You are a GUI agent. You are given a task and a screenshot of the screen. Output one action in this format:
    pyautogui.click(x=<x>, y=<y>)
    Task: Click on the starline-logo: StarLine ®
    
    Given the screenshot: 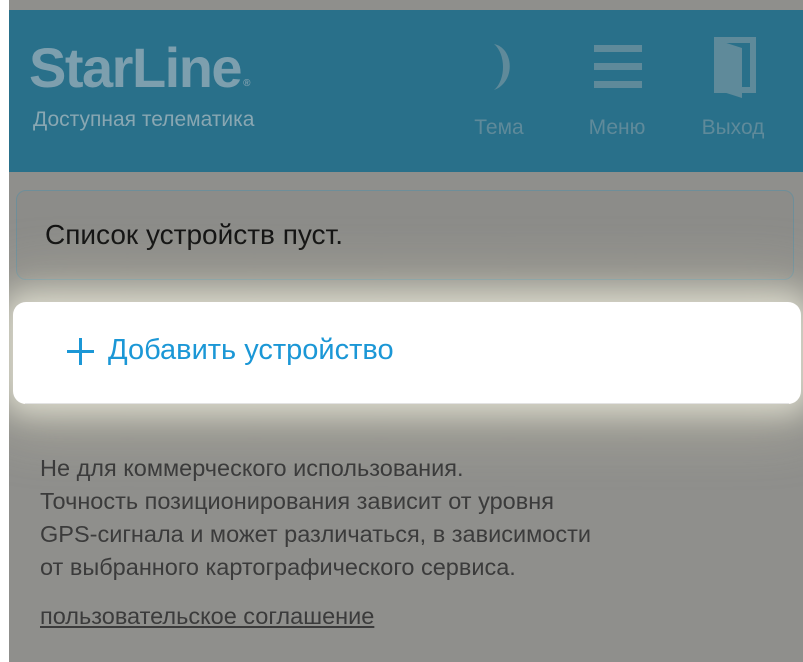 What is the action you would take?
    pyautogui.click(x=139, y=67)
    